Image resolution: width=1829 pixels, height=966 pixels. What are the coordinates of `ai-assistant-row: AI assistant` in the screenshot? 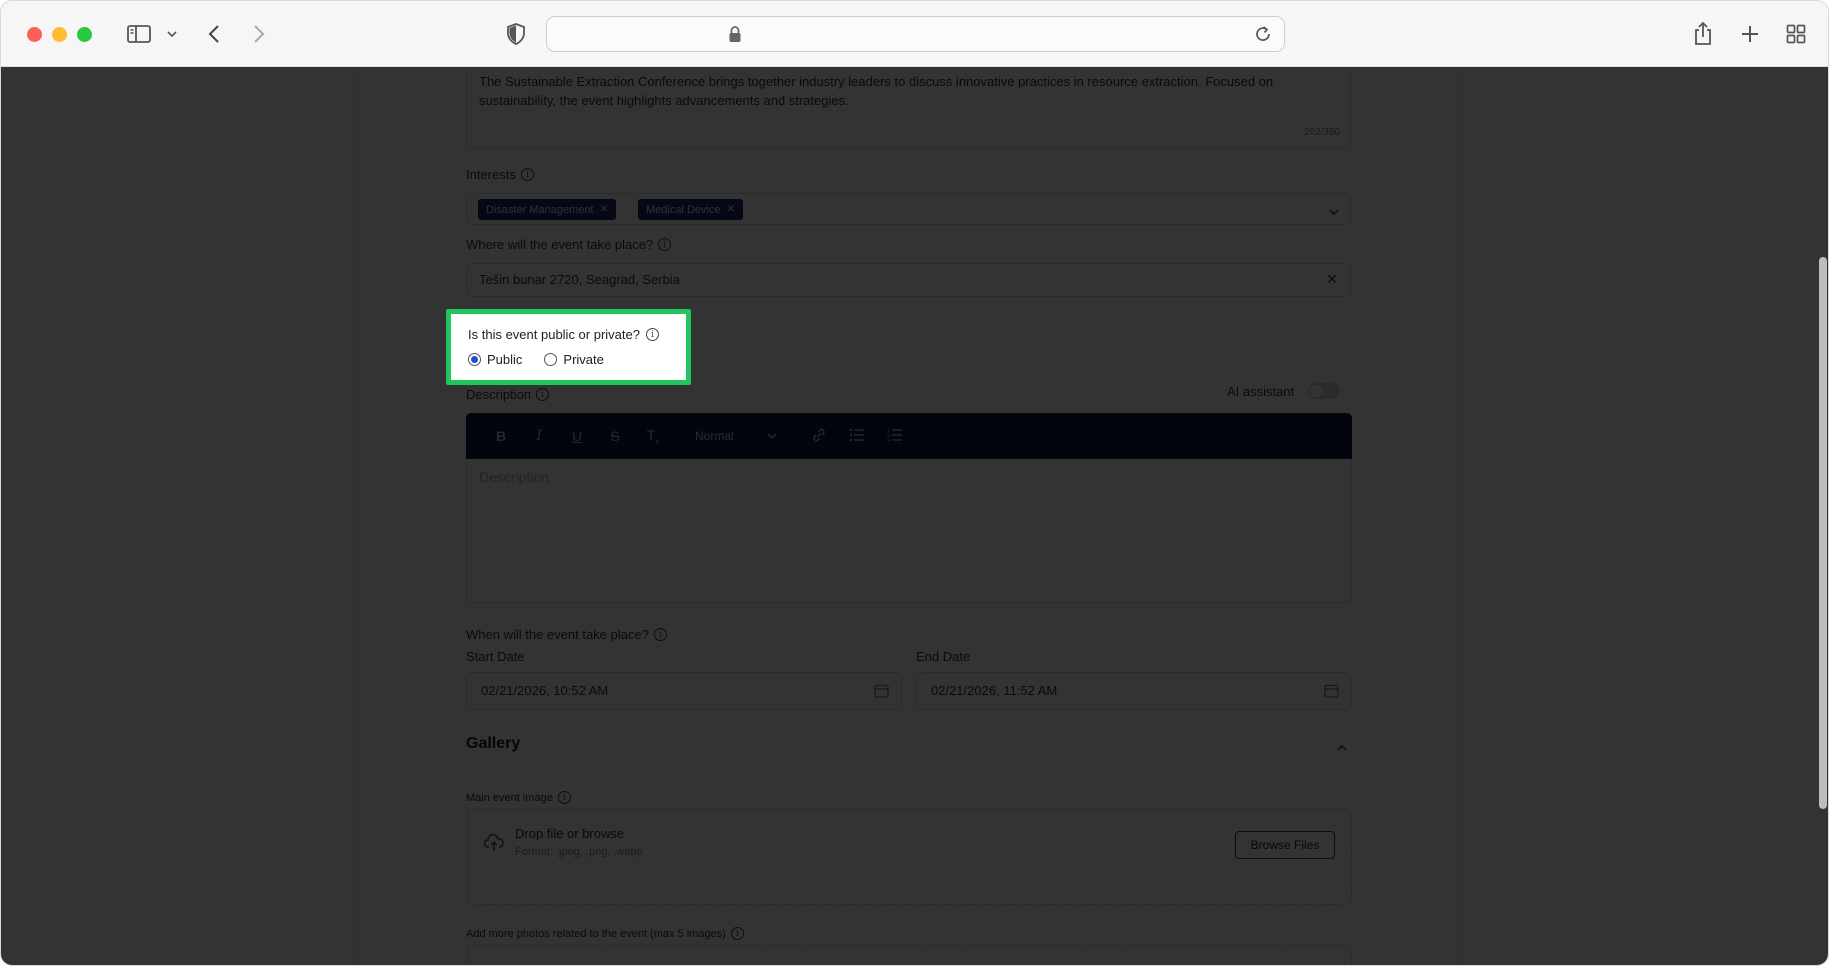 It's located at (1284, 391).